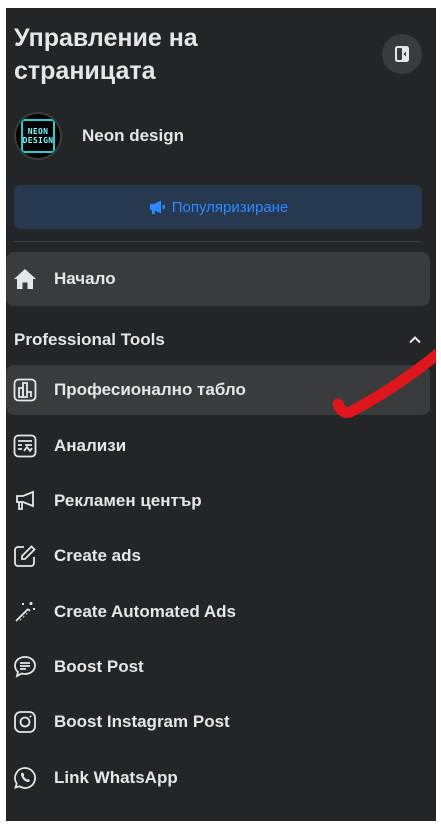  I want to click on professional-tools-header: Professional Tools, so click(218, 340).